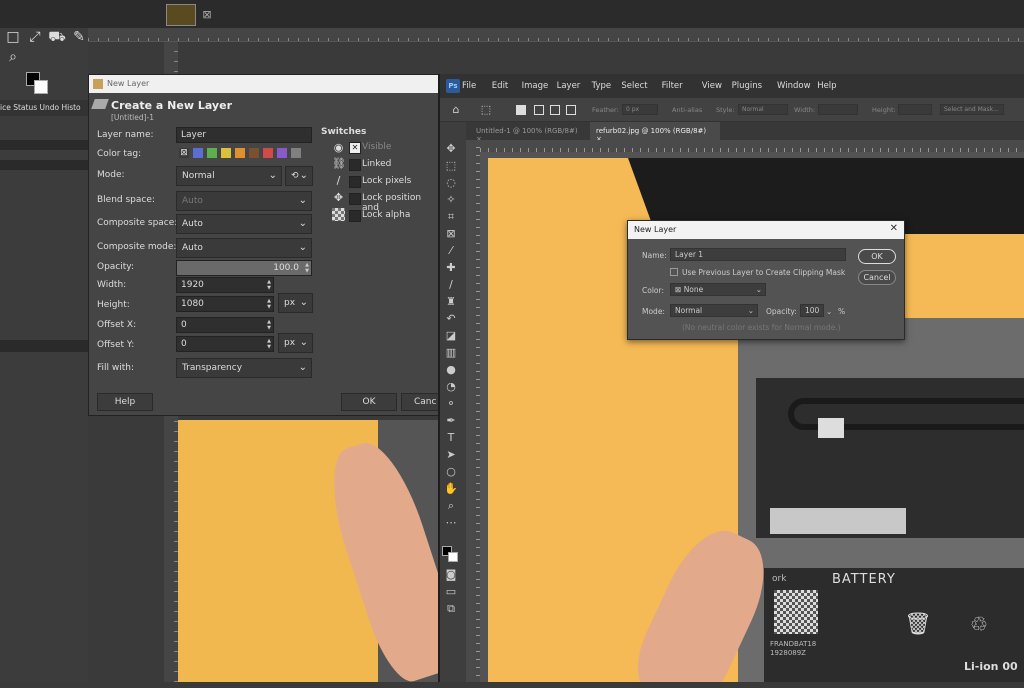  Describe the element at coordinates (500, 86) in the screenshot. I see `menu-edit: Edit` at that location.